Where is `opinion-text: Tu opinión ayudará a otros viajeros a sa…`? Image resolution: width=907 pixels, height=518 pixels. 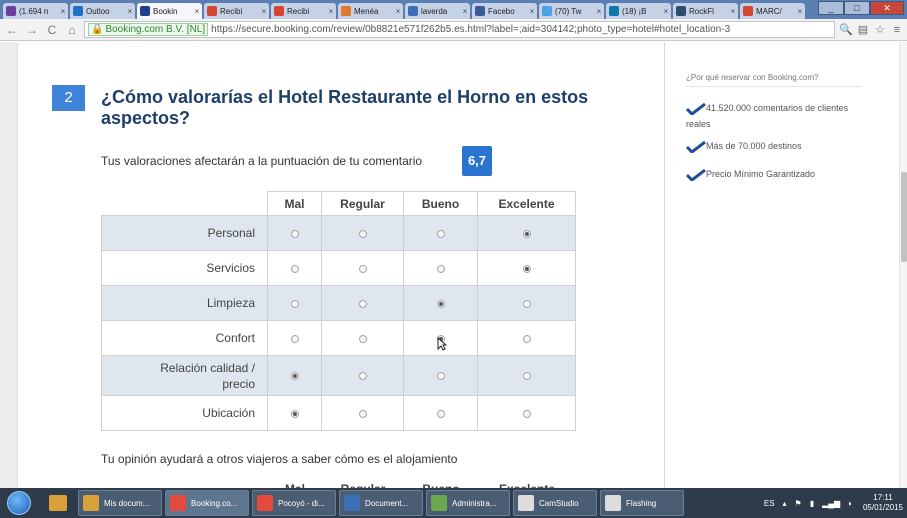 opinion-text: Tu opinión ayudará a otros viajeros a sa… is located at coordinates (279, 459).